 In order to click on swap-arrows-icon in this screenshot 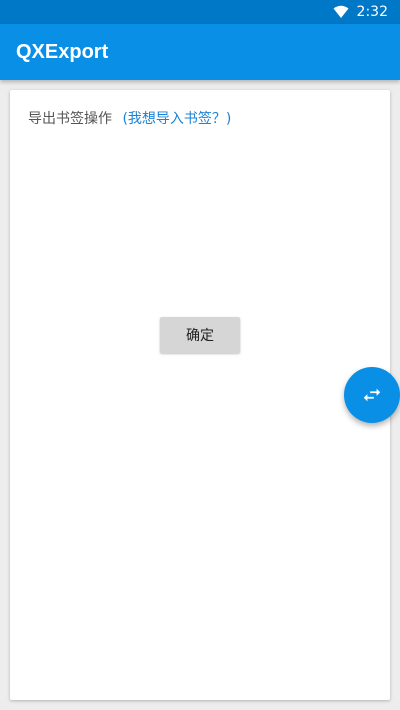, I will do `click(372, 395)`.